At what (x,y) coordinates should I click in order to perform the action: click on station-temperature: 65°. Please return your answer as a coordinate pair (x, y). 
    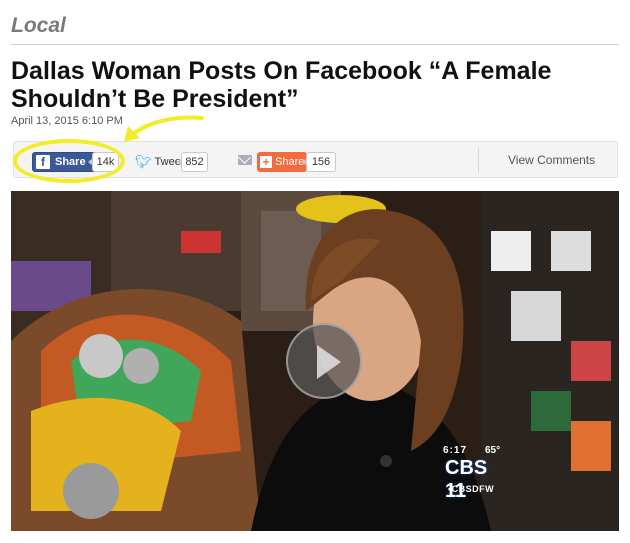
    Looking at the image, I should click on (493, 450).